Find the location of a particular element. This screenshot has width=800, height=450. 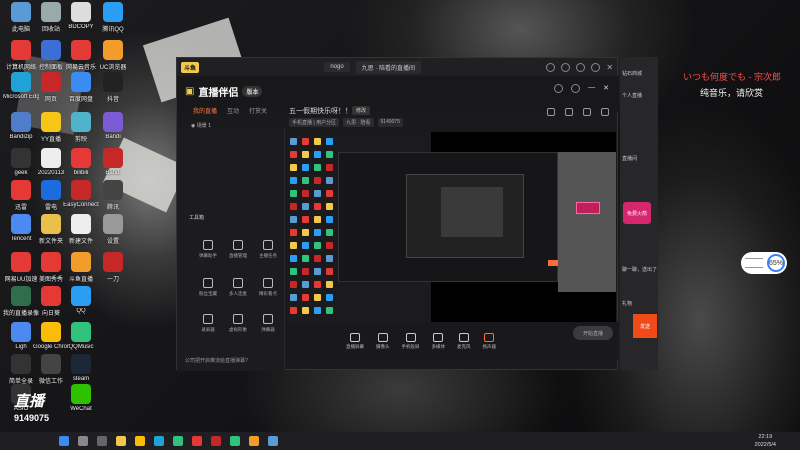

close-icon: ✕ is located at coordinates (609, 67).